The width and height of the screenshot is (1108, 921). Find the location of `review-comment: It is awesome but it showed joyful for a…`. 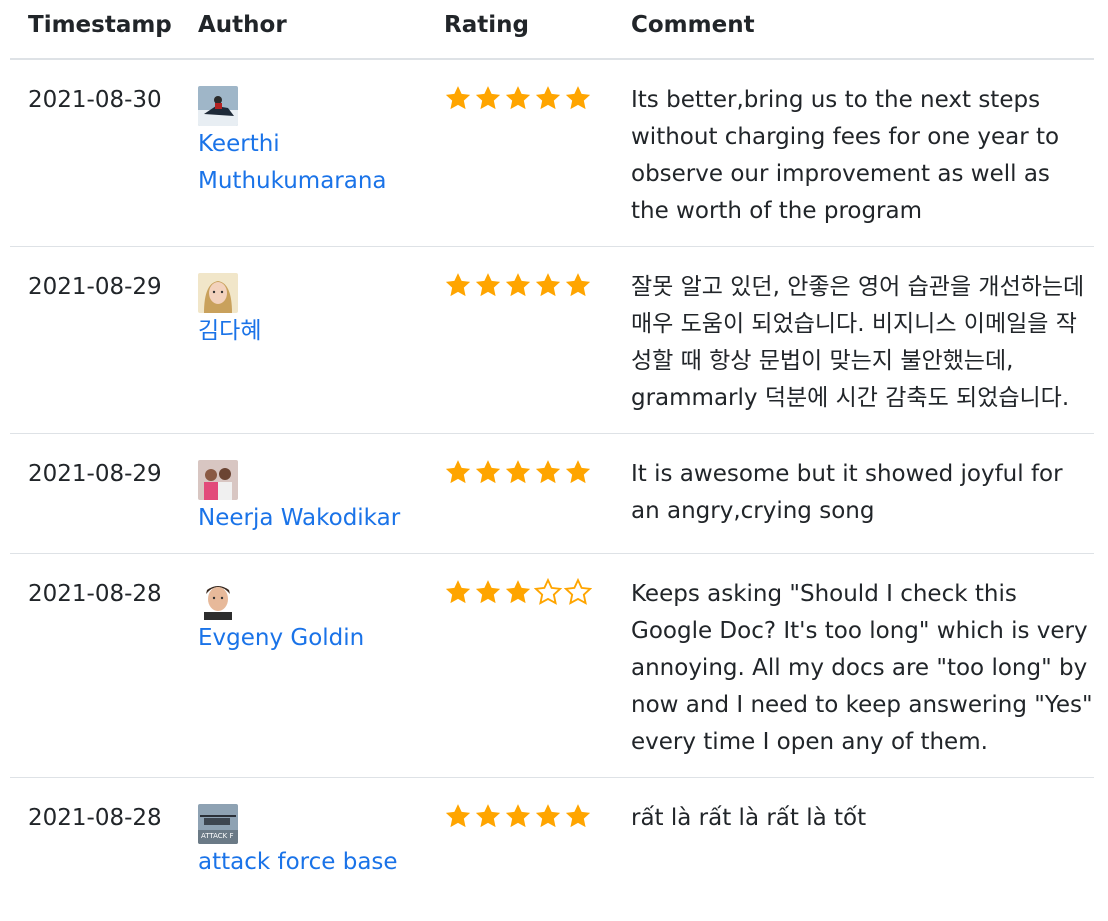

review-comment: It is awesome but it showed joyful for a… is located at coordinates (862, 493).